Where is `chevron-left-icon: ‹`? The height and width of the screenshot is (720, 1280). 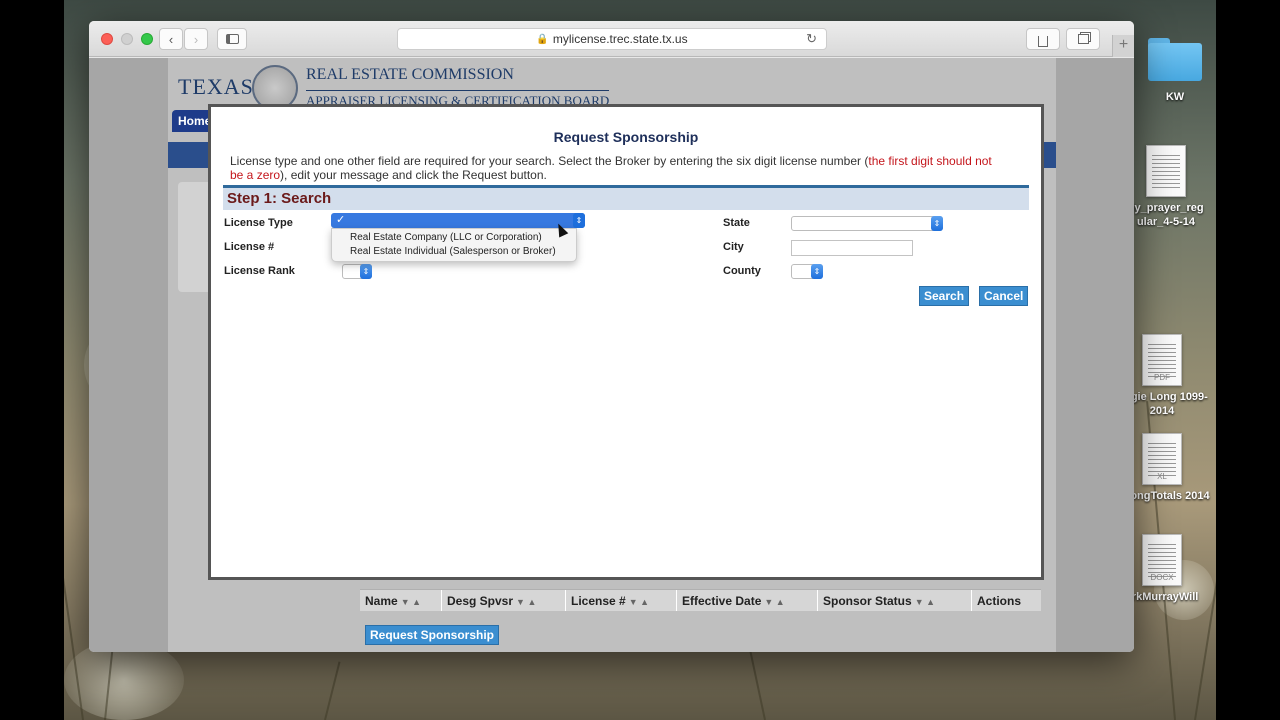 chevron-left-icon: ‹ is located at coordinates (171, 39).